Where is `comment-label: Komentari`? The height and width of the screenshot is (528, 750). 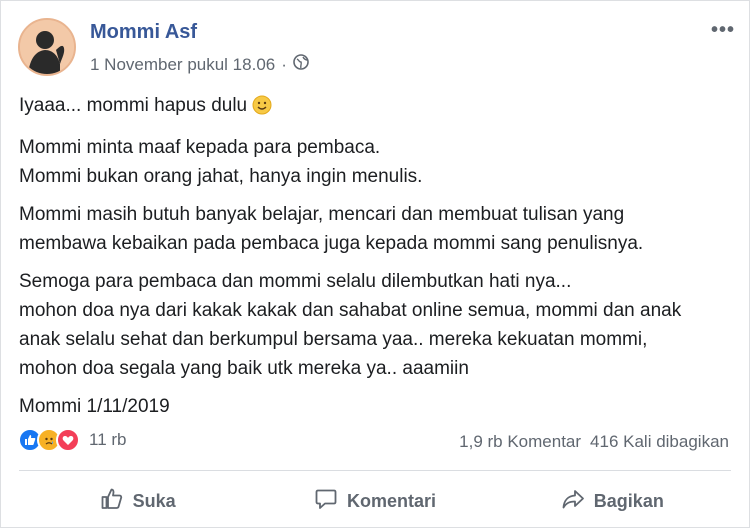
comment-label: Komentari is located at coordinates (391, 500).